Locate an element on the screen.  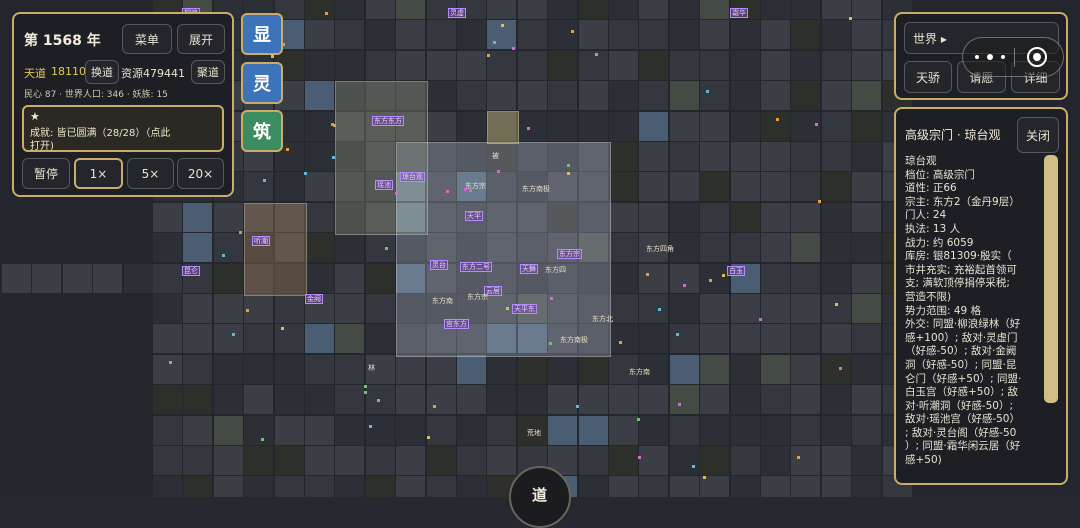
detail-line: 门人: 24 is located at coordinates (926, 215).